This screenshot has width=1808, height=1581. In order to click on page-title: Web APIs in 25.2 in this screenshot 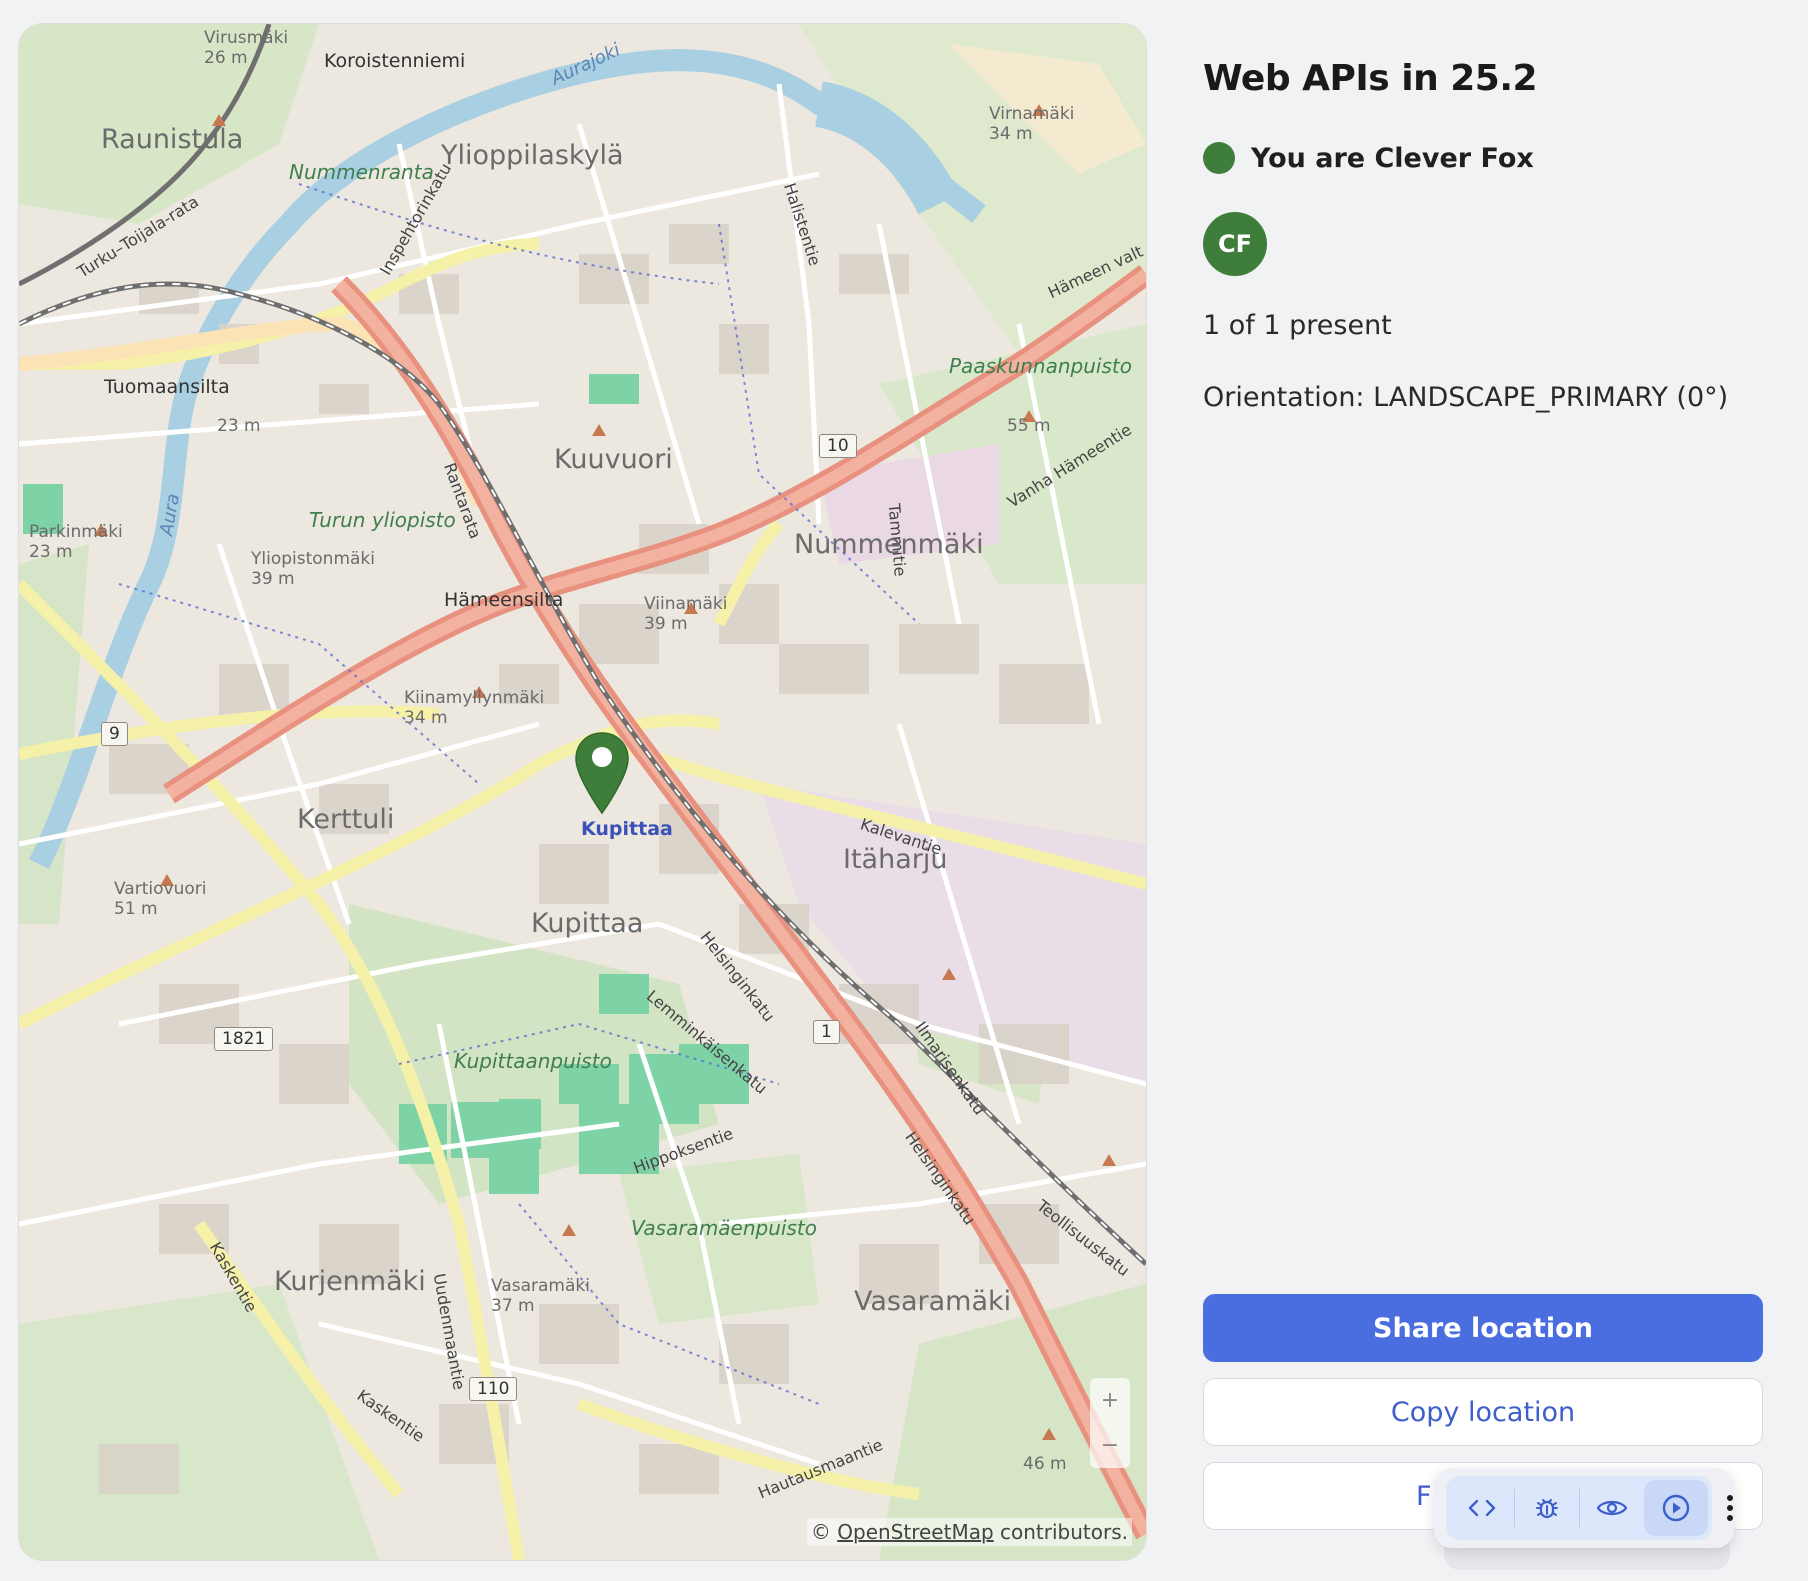, I will do `click(1370, 78)`.